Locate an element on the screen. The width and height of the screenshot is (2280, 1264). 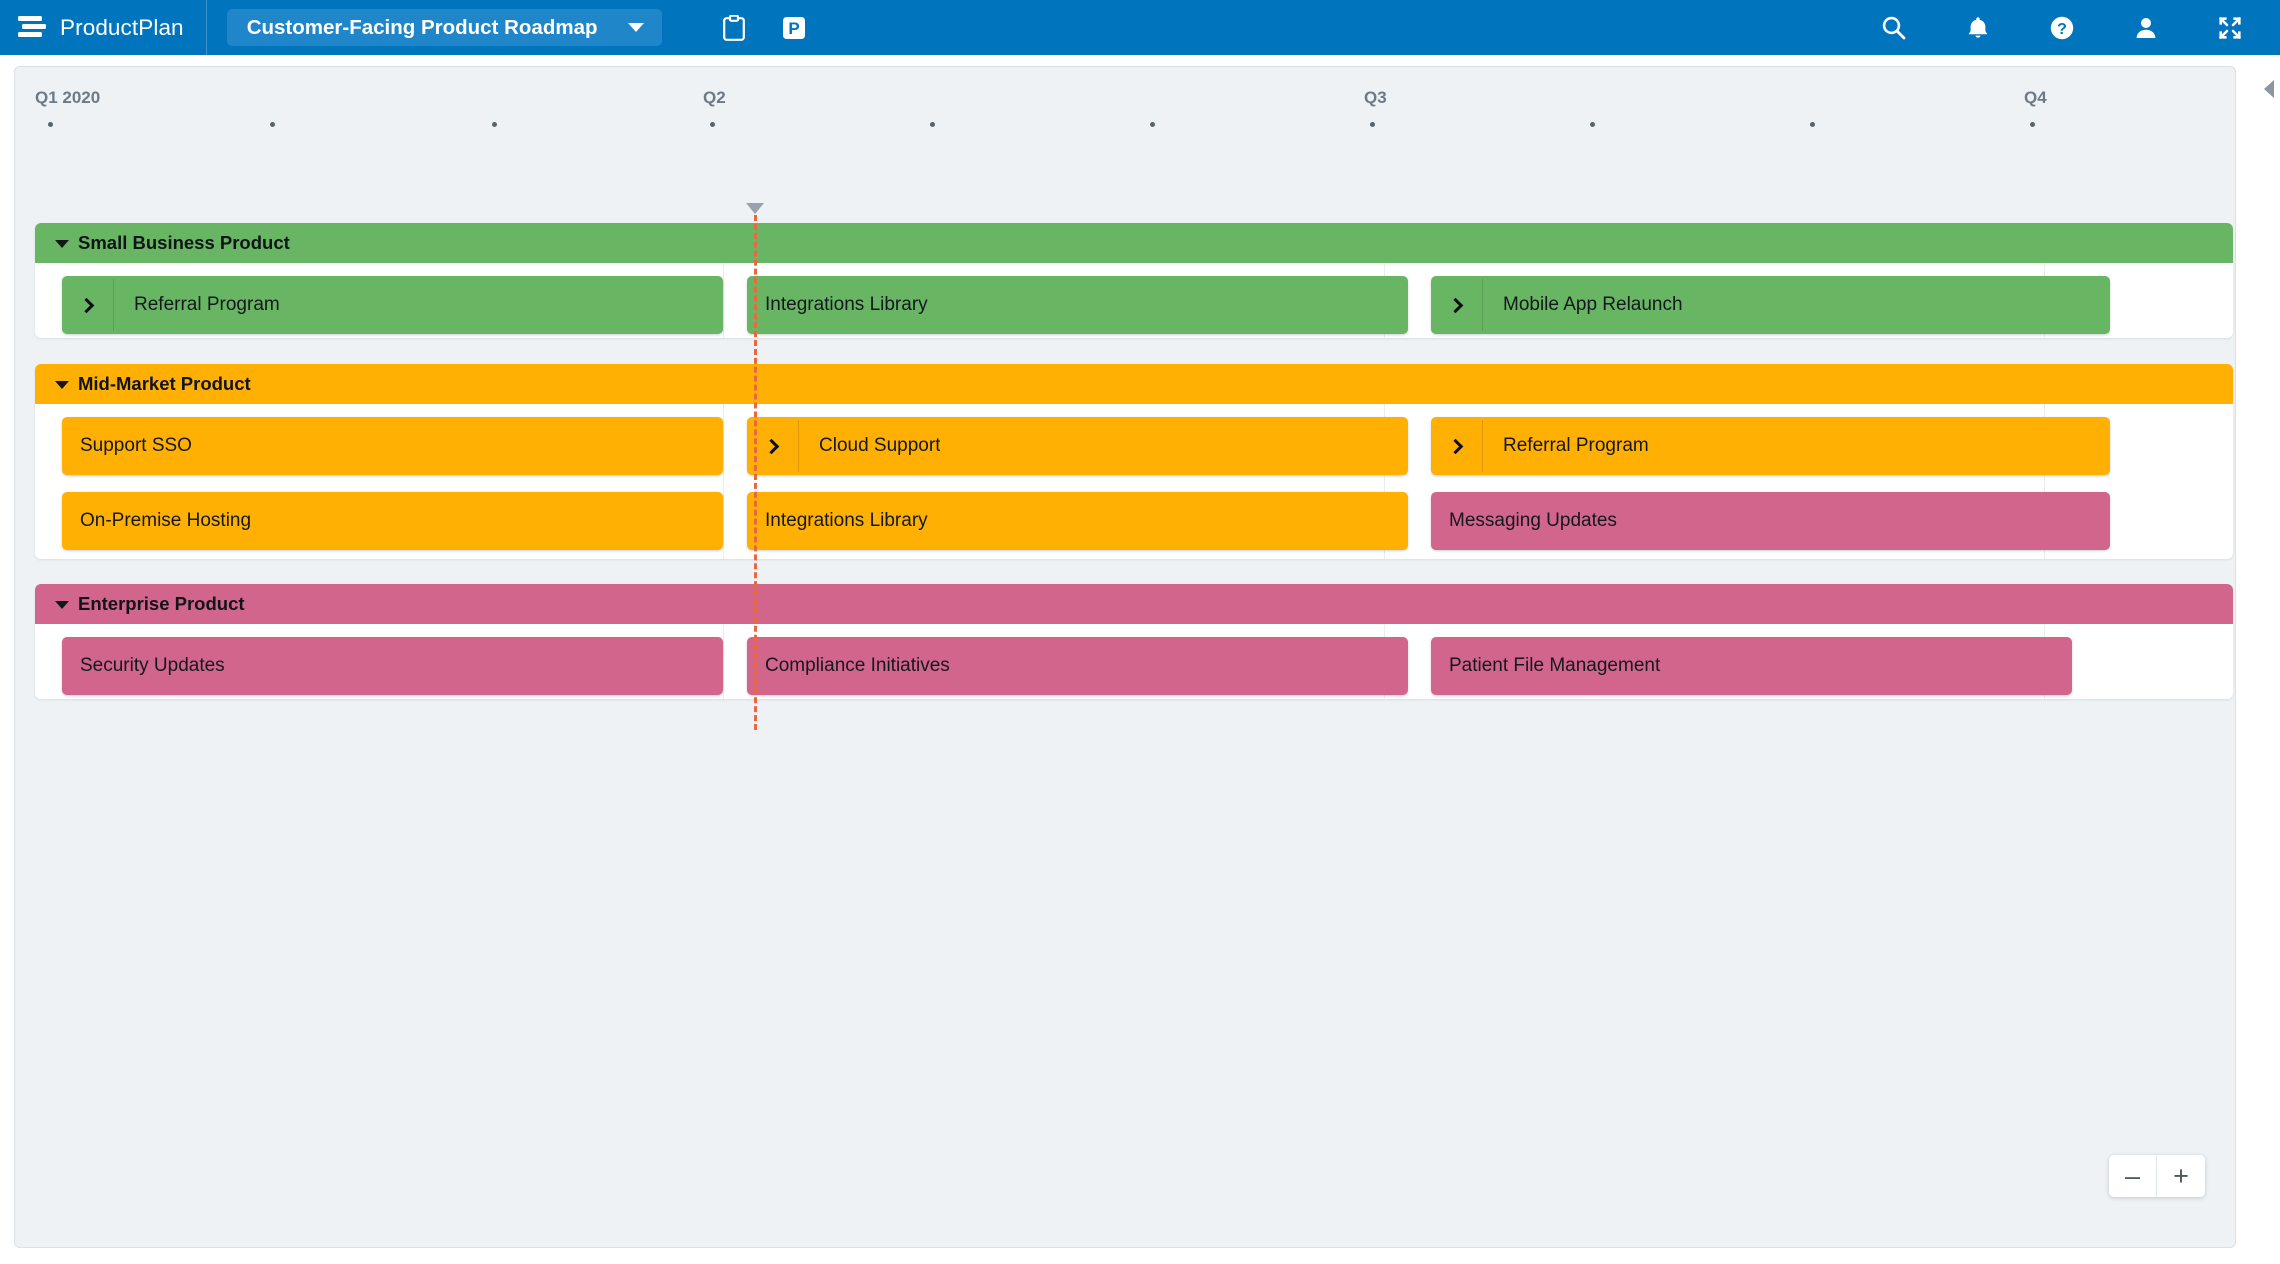
roadmap-bar: Patient File Management is located at coordinates (1751, 666).